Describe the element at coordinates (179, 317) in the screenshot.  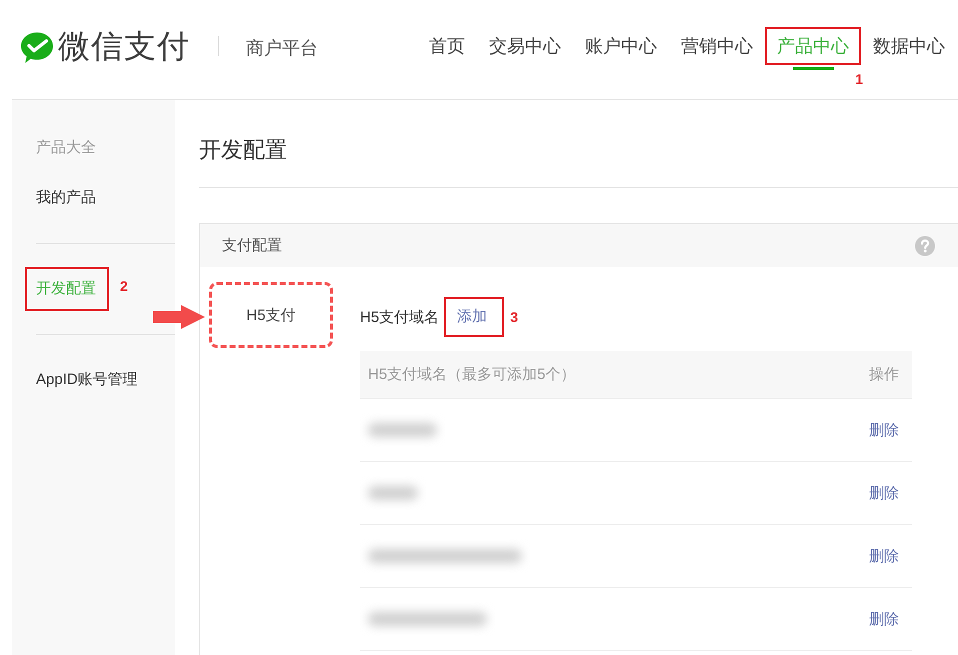
I see `arrow-icon` at that location.